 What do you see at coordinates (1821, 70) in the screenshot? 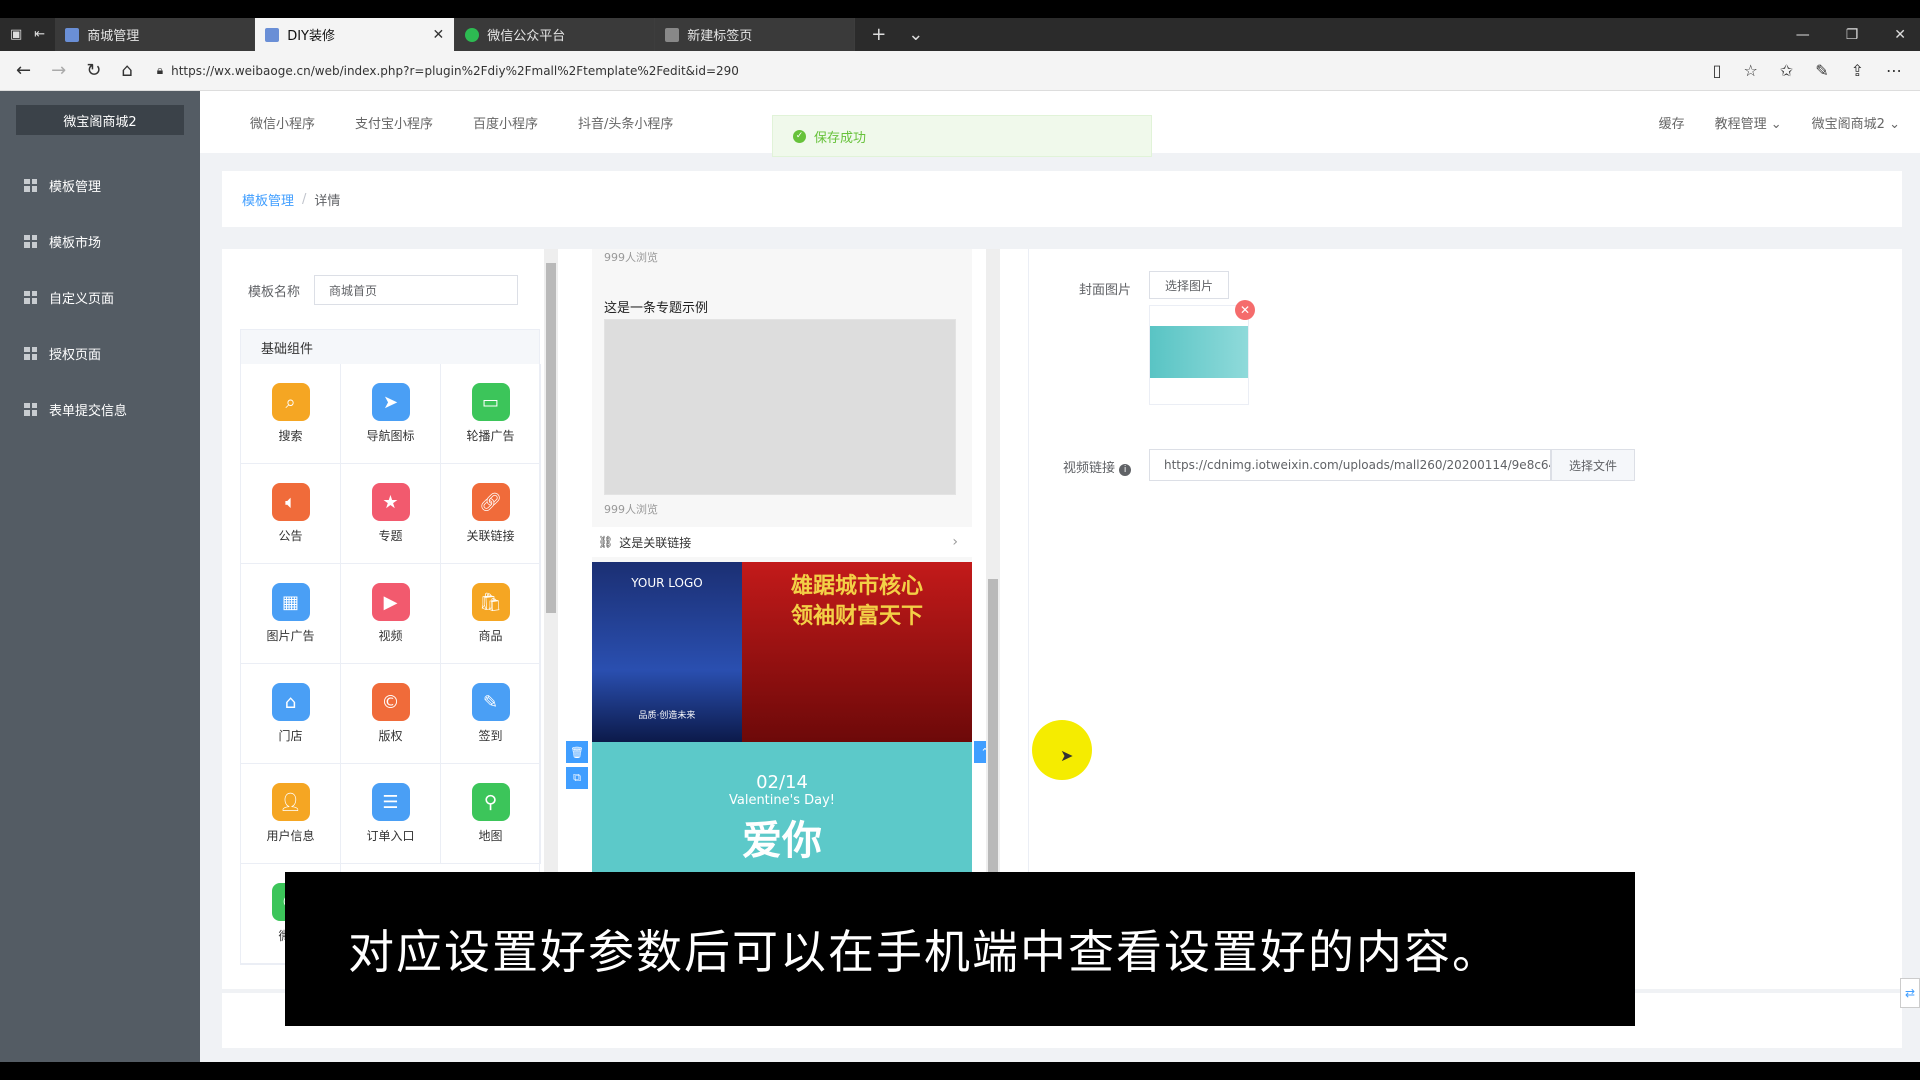
I see `pen-icon: ✎` at bounding box center [1821, 70].